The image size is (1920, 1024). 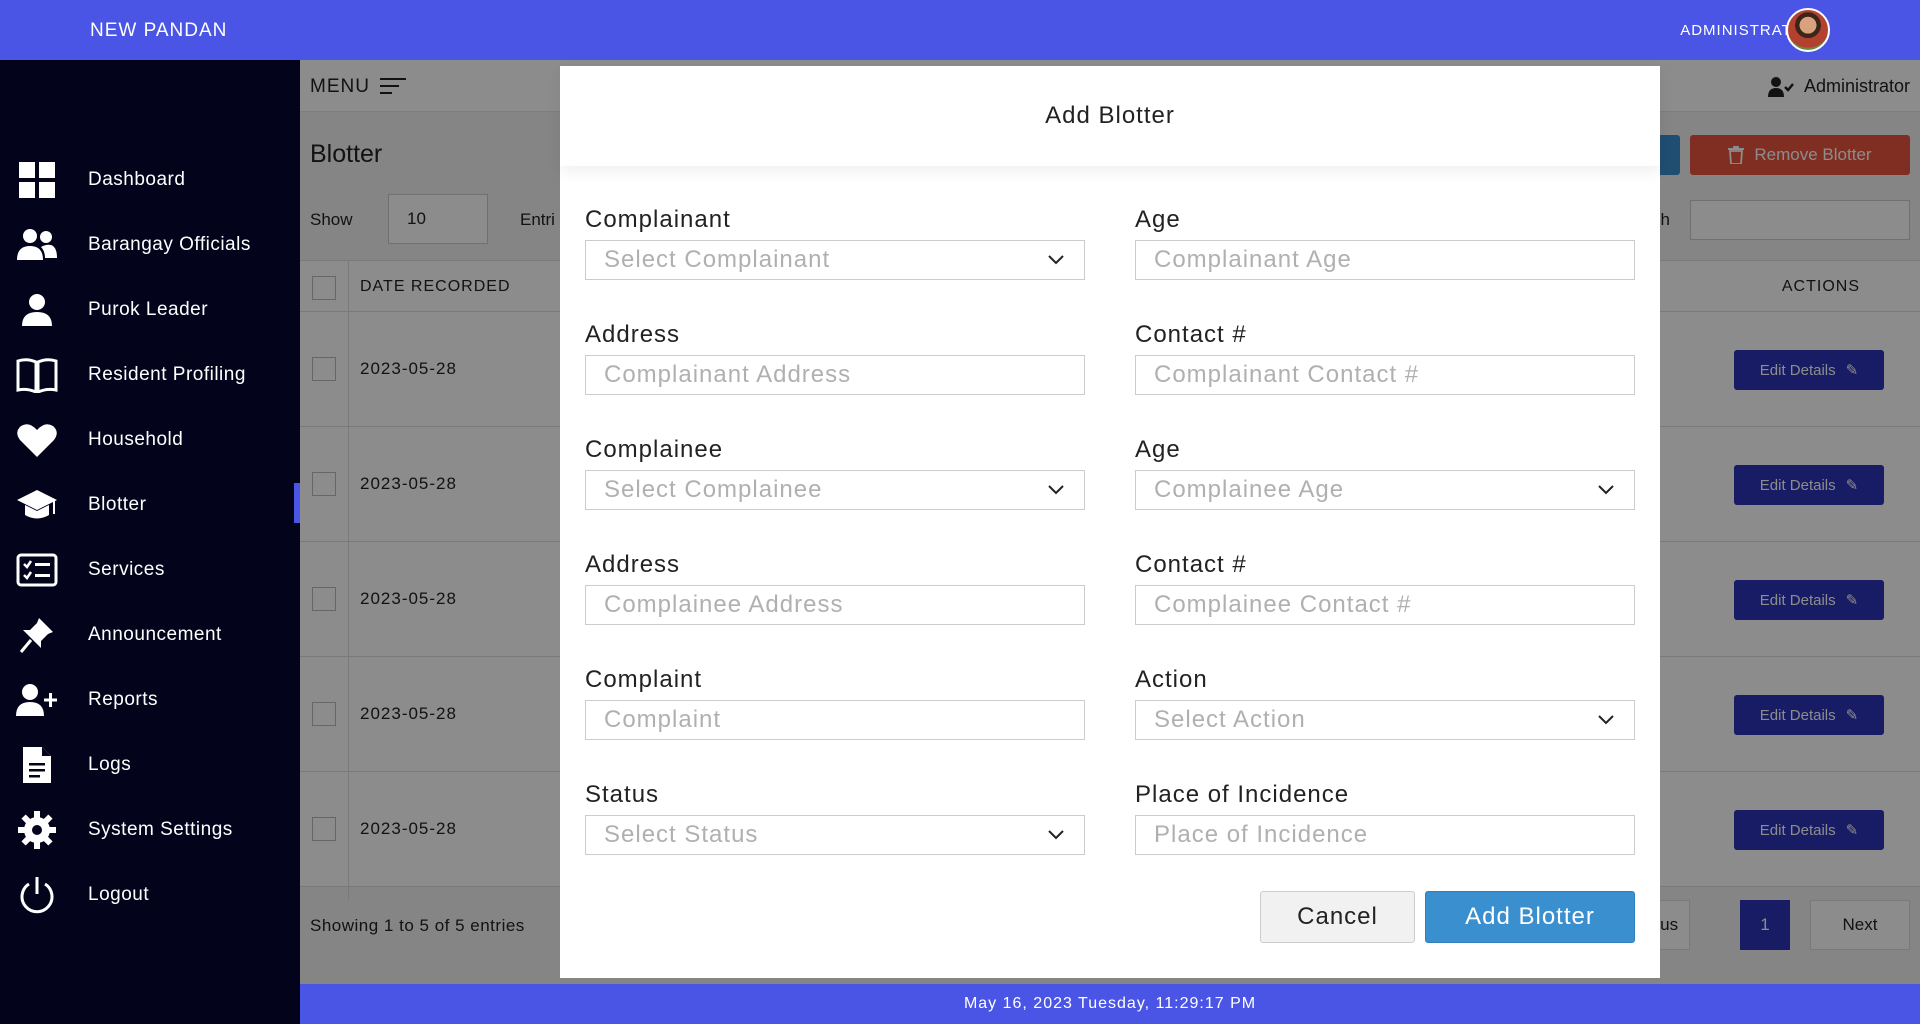 I want to click on complainee-select: Select Complainee, so click(x=835, y=490).